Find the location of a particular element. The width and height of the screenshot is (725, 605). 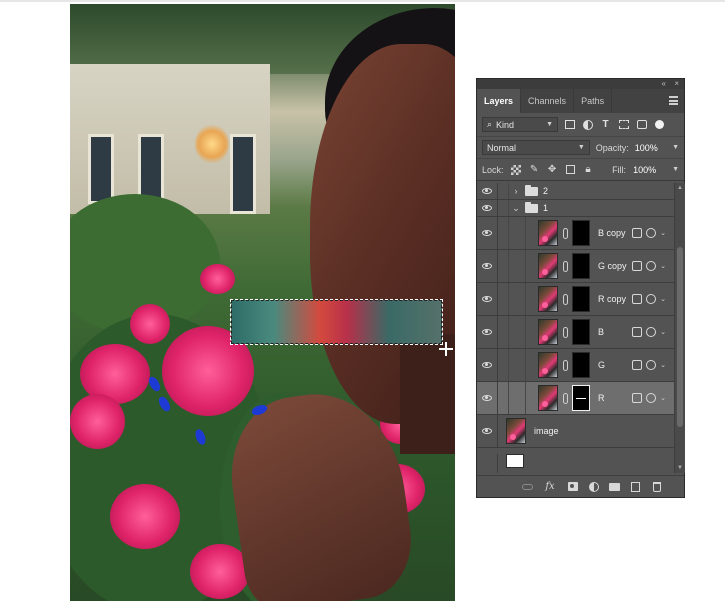

blend-row: Normal ▼ Opacity: 100% ▼ is located at coordinates (580, 148).